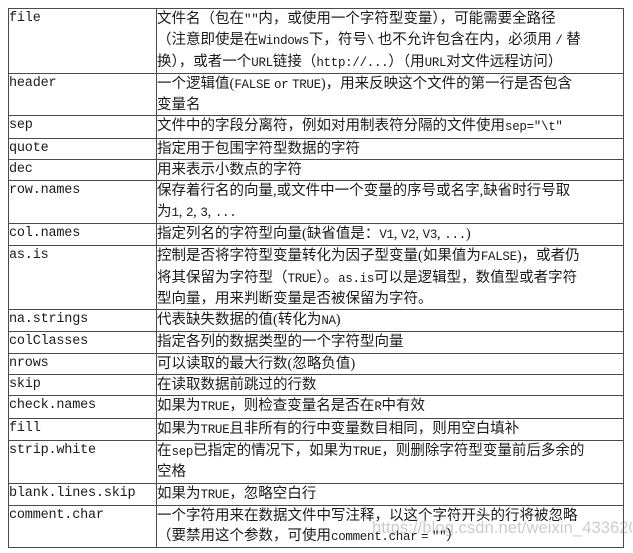  What do you see at coordinates (175, 212) in the screenshot?
I see `code-token: 1` at bounding box center [175, 212].